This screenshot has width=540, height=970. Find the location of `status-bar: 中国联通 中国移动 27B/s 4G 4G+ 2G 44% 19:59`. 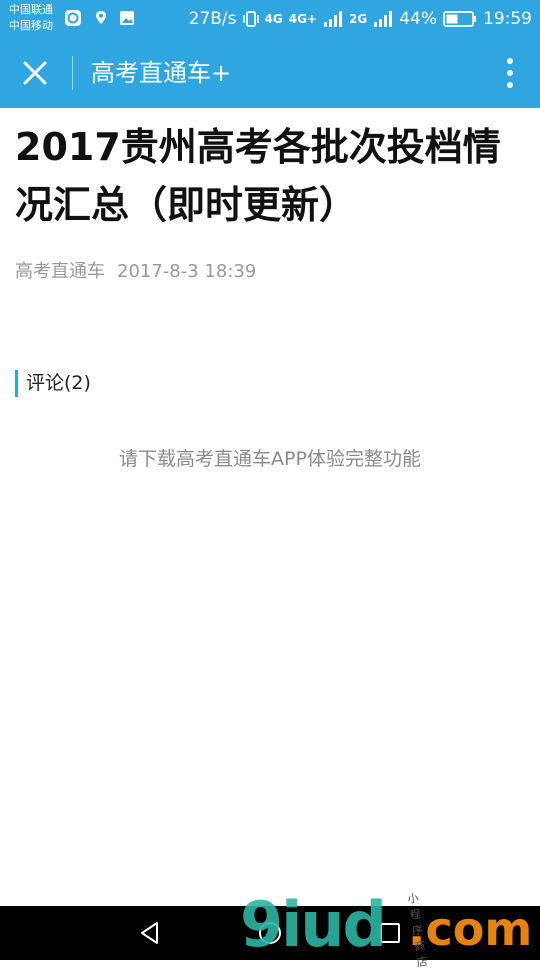

status-bar: 中国联通 中国移动 27B/s 4G 4G+ 2G 44% 19:59 is located at coordinates (270, 19).